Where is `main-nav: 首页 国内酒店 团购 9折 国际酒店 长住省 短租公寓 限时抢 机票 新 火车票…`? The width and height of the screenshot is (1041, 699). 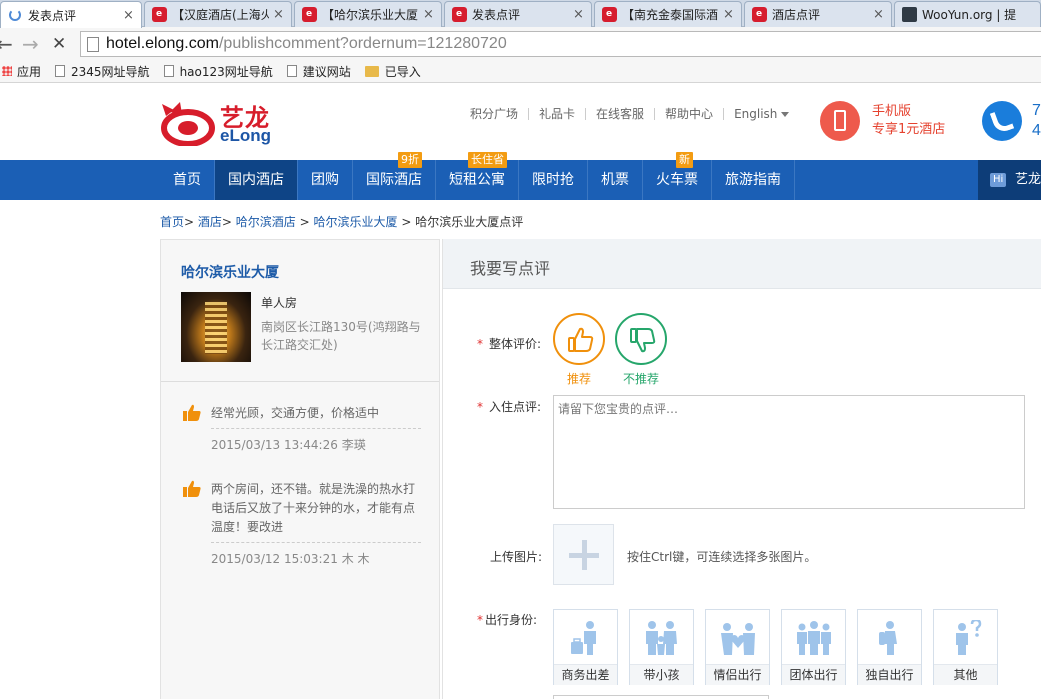
main-nav: 首页 国内酒店 团购 9折 国际酒店 长住省 短租公寓 限时抢 机票 新 火车票… is located at coordinates (520, 176).